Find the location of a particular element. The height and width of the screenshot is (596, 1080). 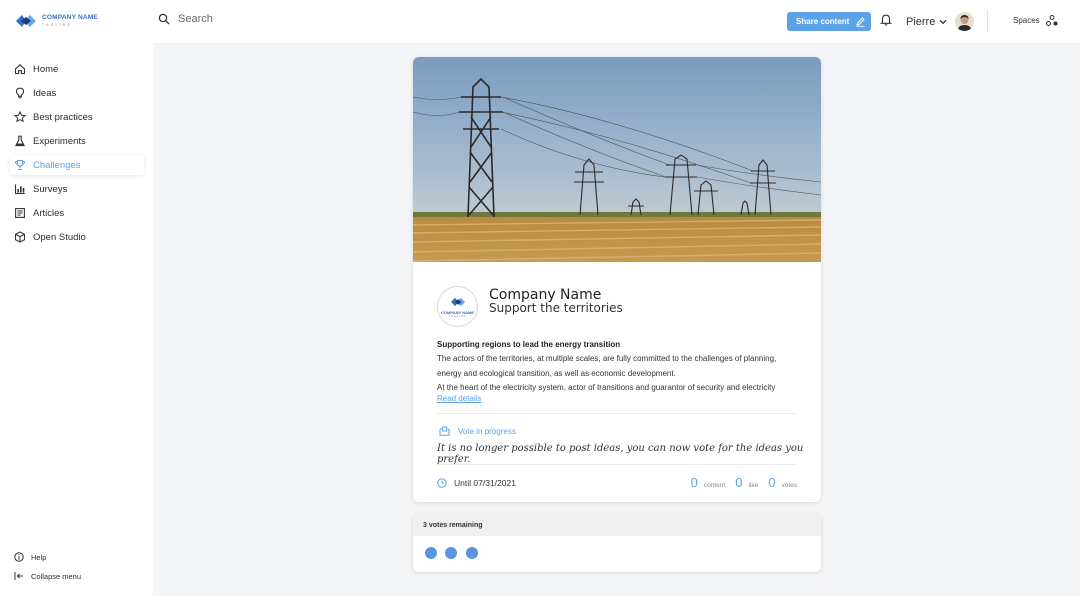

share-content-label: Share content is located at coordinates (823, 21).